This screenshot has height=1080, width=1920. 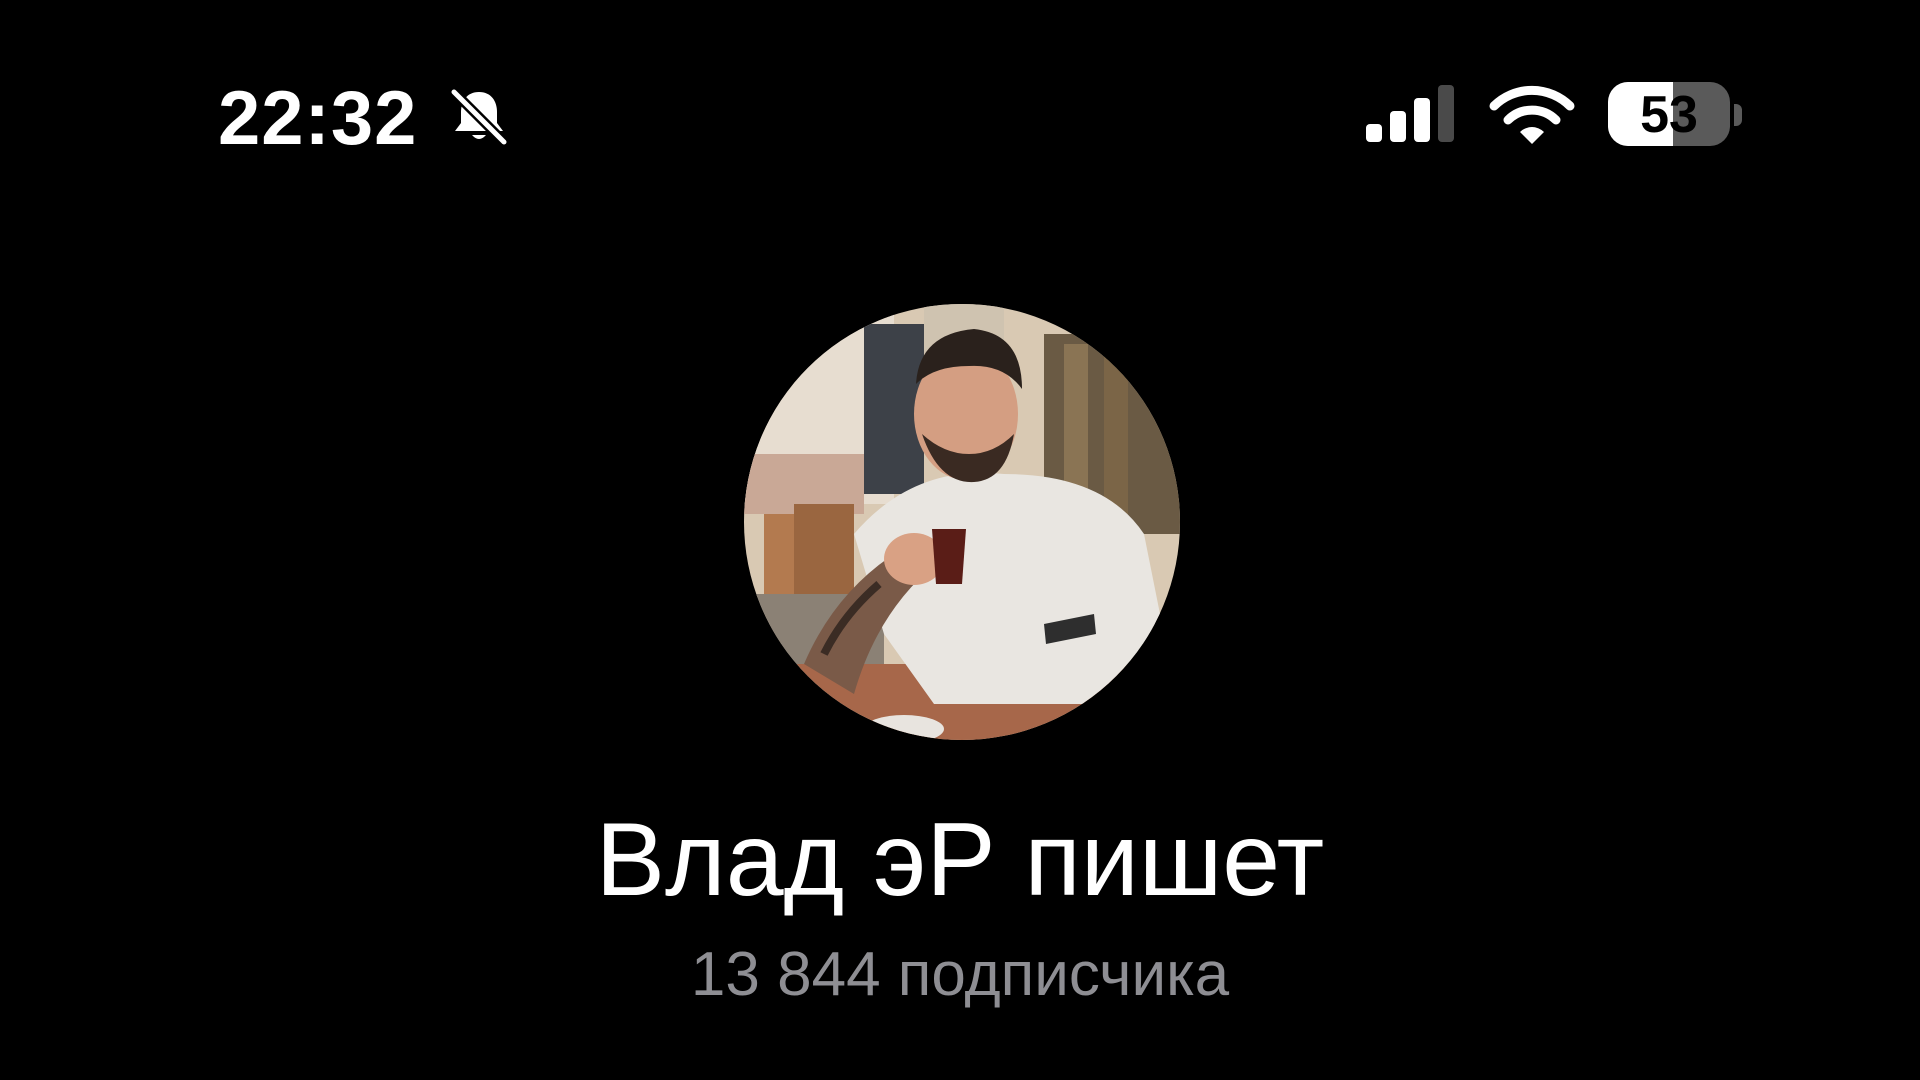 What do you see at coordinates (1532, 115) in the screenshot?
I see `wifi-icon` at bounding box center [1532, 115].